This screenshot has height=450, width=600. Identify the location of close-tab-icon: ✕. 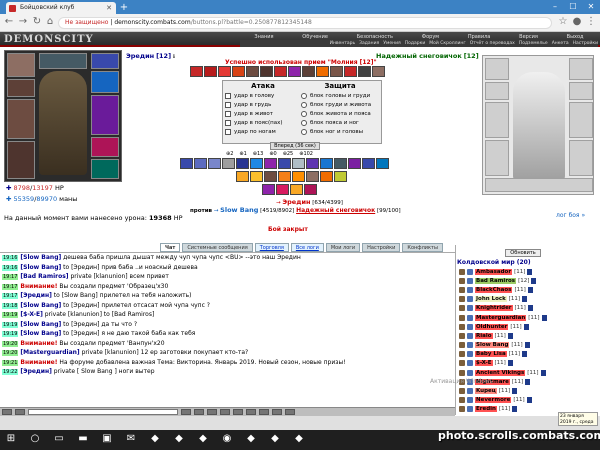
(109, 8).